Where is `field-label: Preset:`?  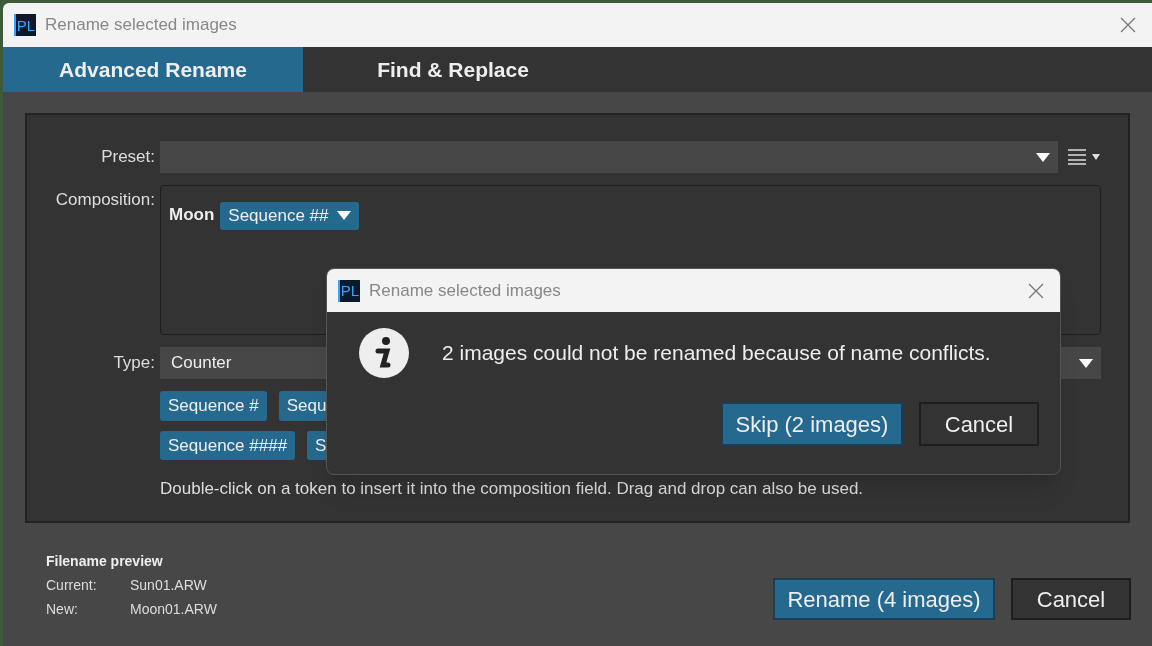 field-label: Preset: is located at coordinates (128, 157).